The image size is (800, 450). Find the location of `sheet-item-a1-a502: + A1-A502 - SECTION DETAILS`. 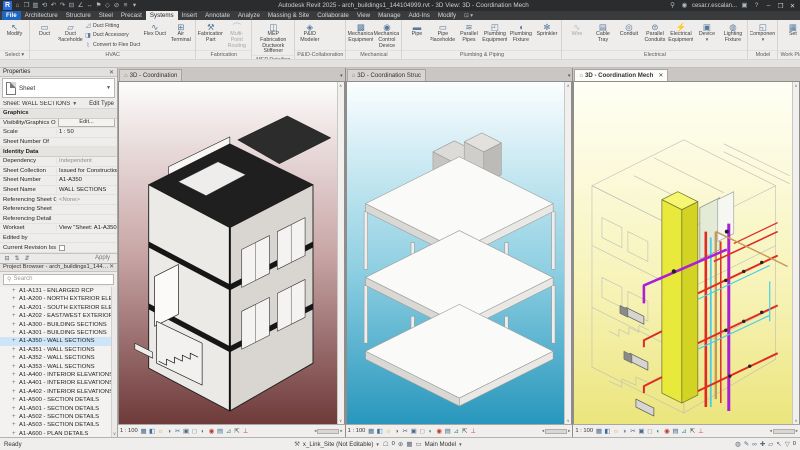

sheet-item-a1-a502: + A1-A502 - SECTION DETAILS is located at coordinates (58, 417).